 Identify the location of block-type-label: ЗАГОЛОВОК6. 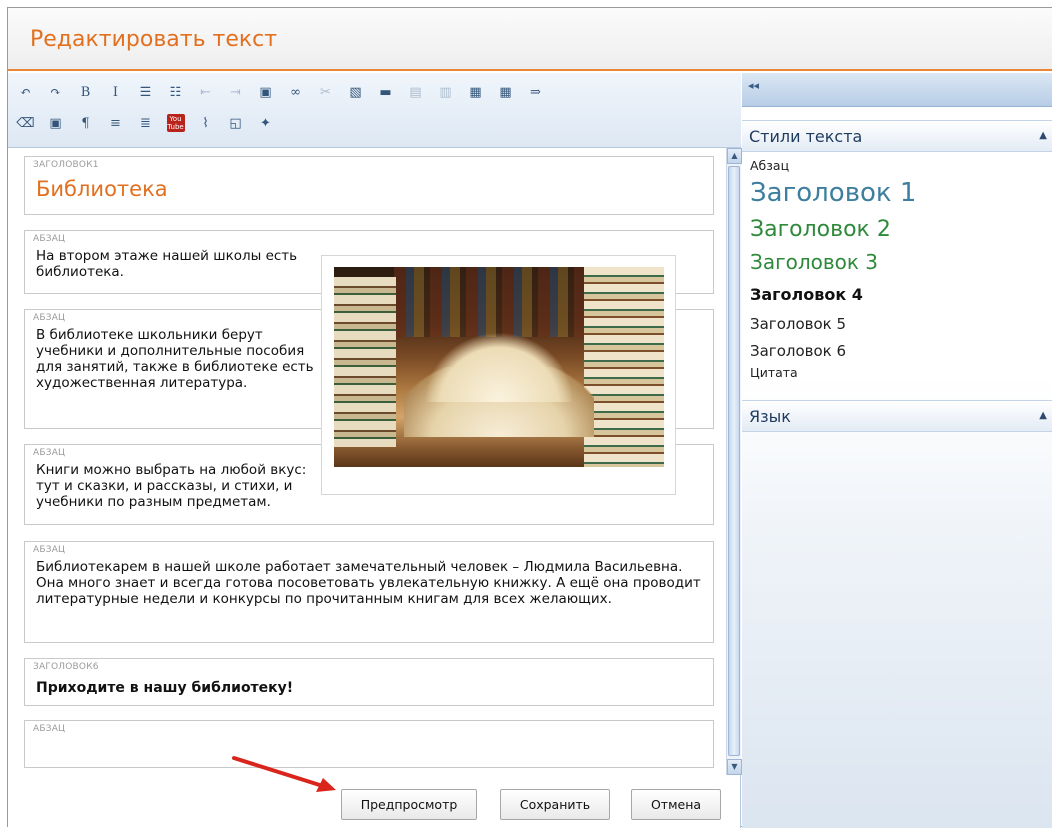
(66, 667).